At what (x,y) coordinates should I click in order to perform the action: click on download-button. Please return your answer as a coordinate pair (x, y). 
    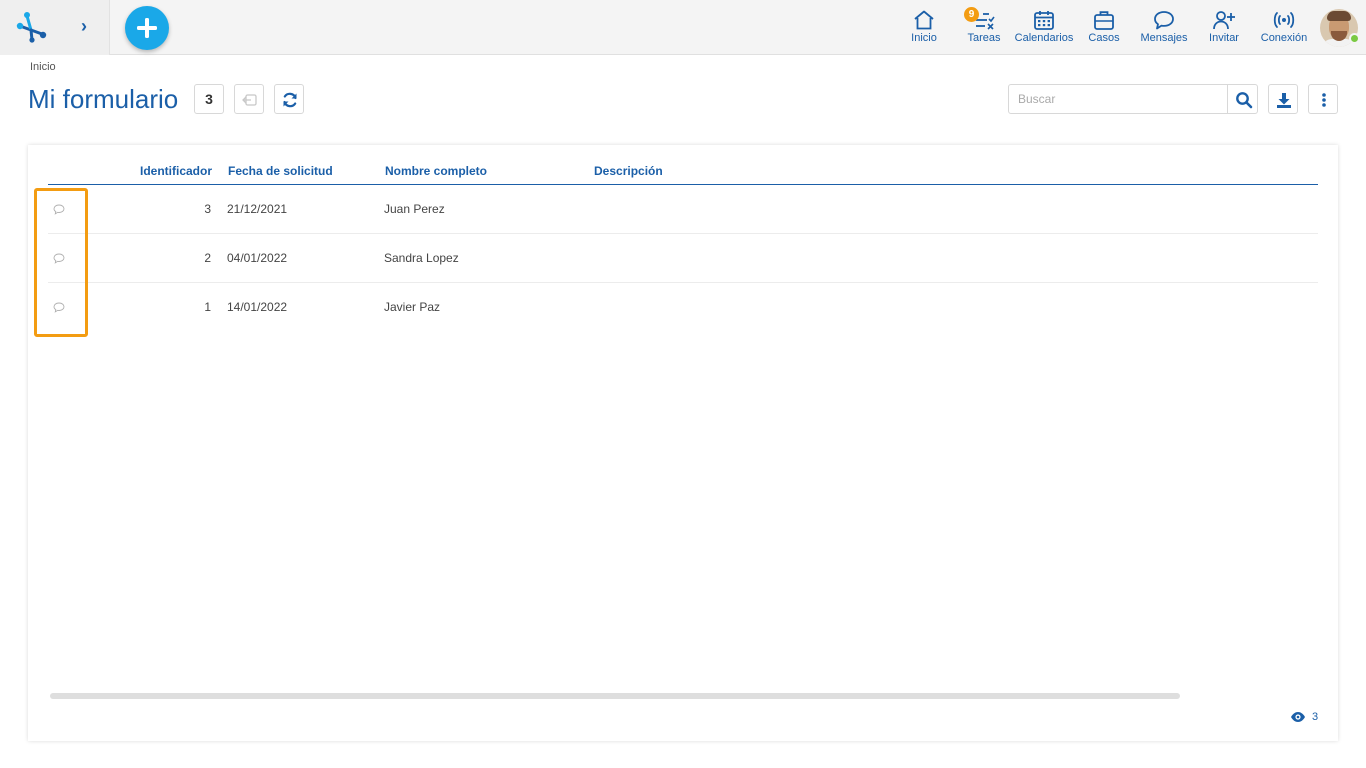
    Looking at the image, I should click on (1283, 99).